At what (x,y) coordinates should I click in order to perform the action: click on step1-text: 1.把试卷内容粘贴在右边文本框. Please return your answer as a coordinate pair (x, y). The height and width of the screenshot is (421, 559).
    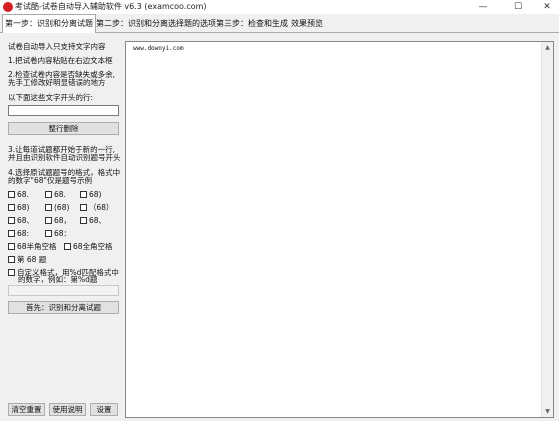
    Looking at the image, I should click on (60, 60).